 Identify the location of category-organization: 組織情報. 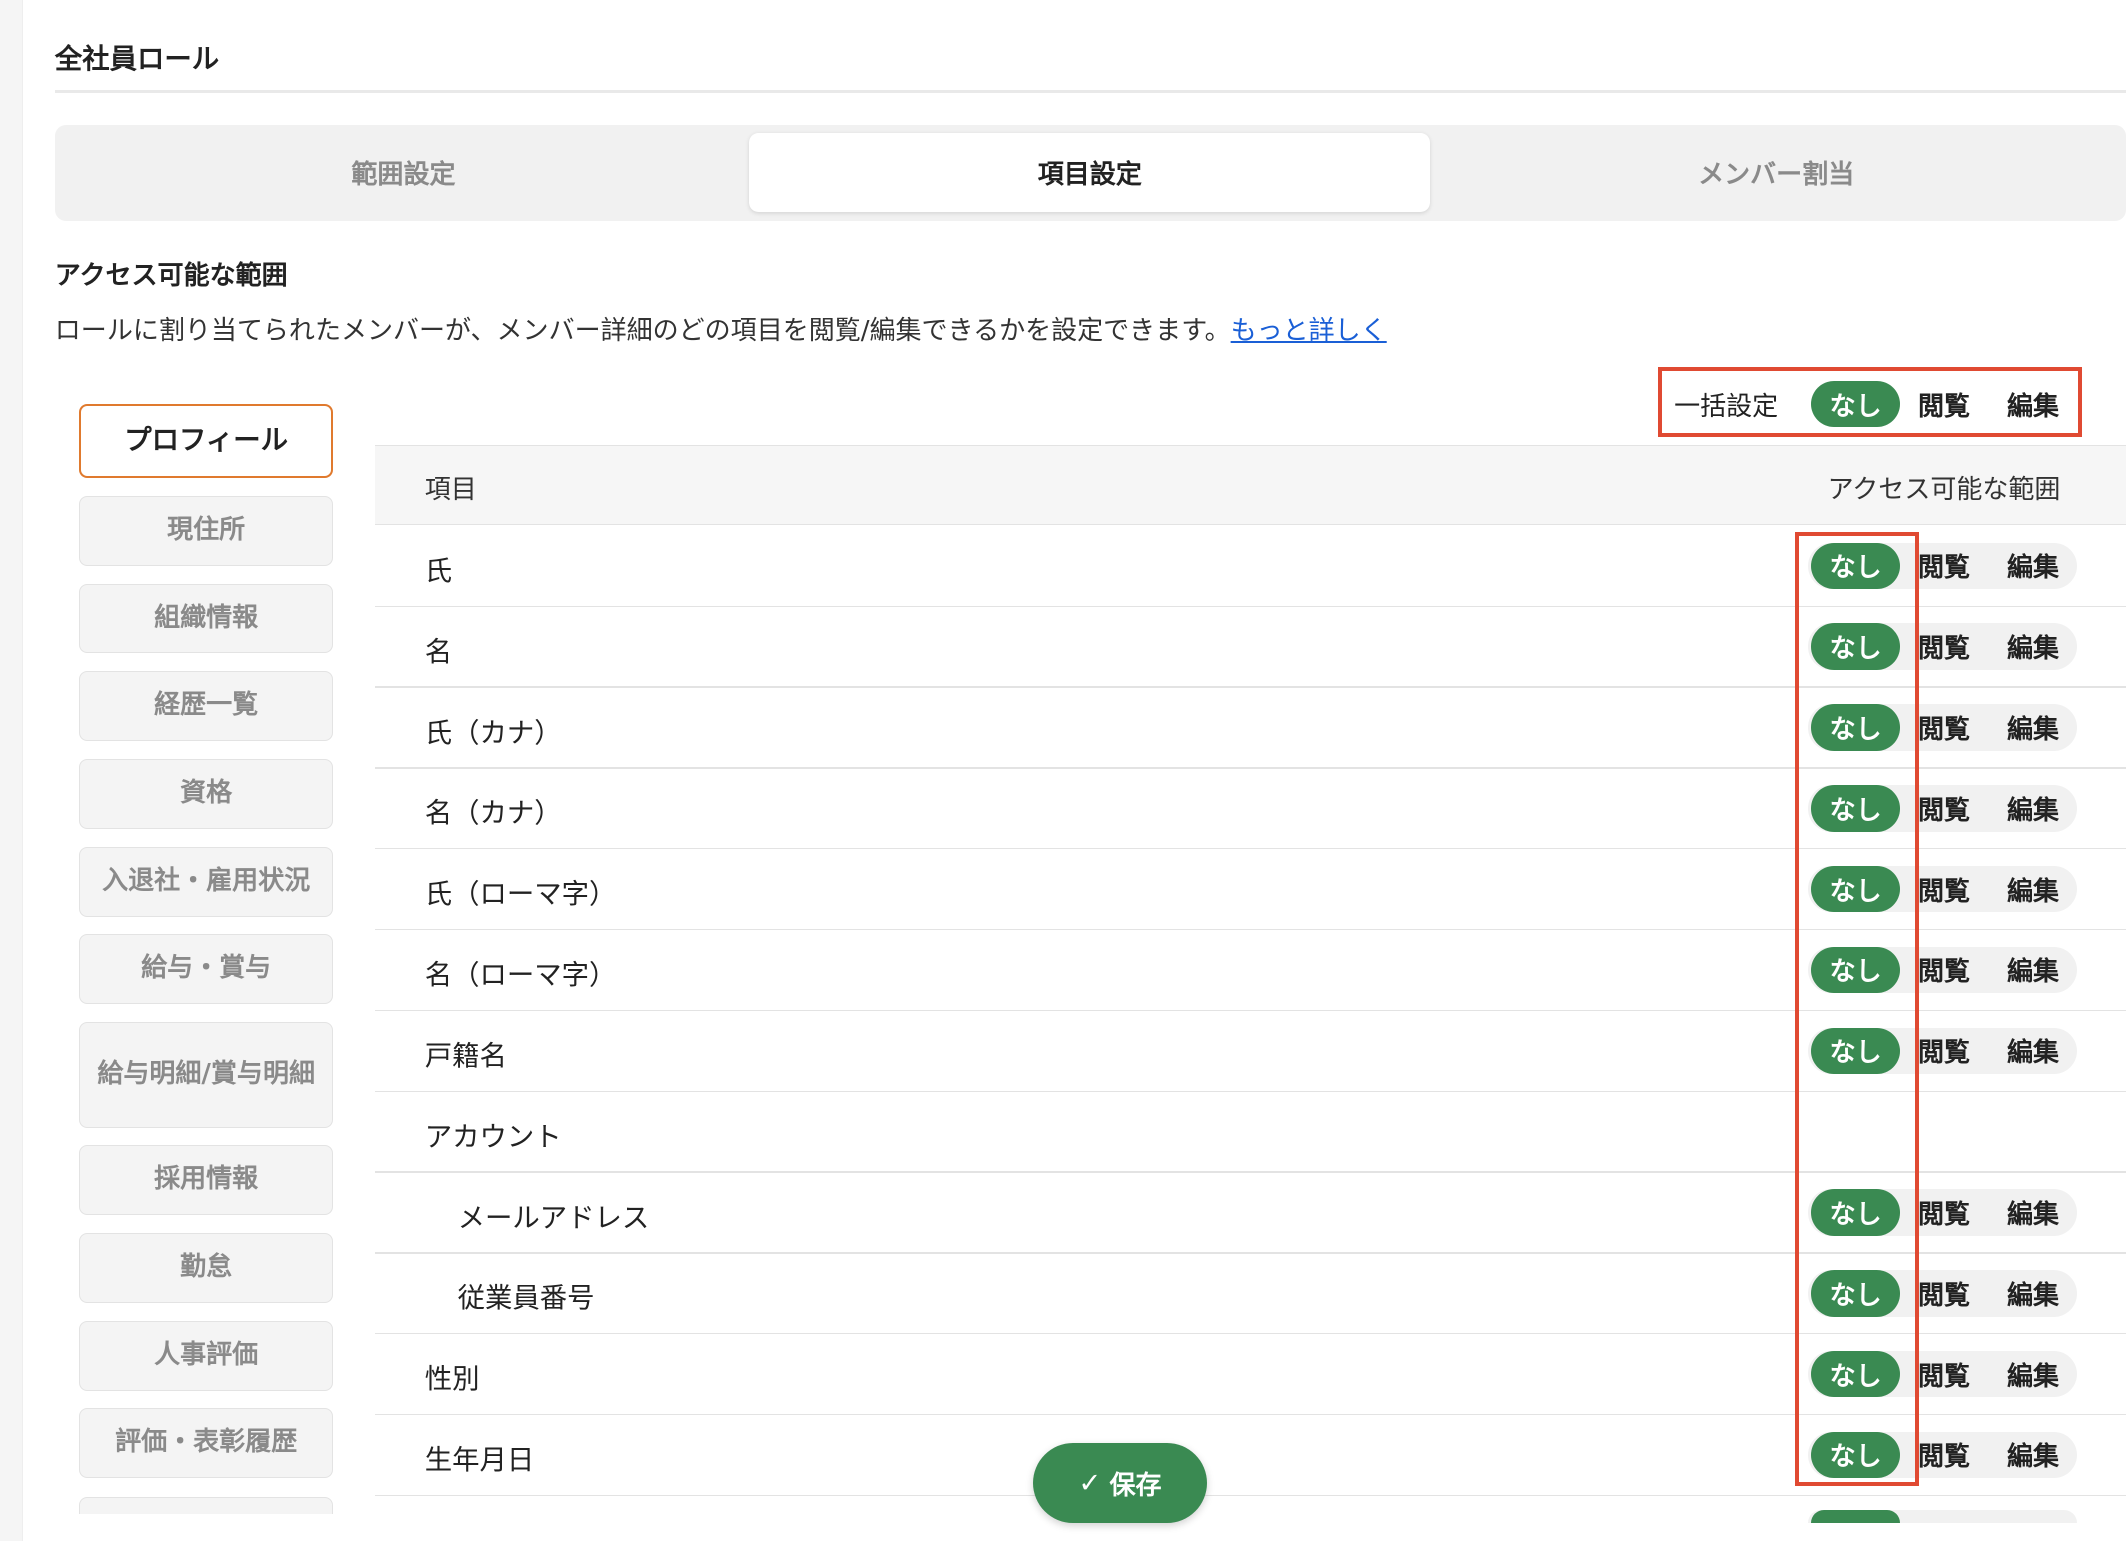
(206, 618).